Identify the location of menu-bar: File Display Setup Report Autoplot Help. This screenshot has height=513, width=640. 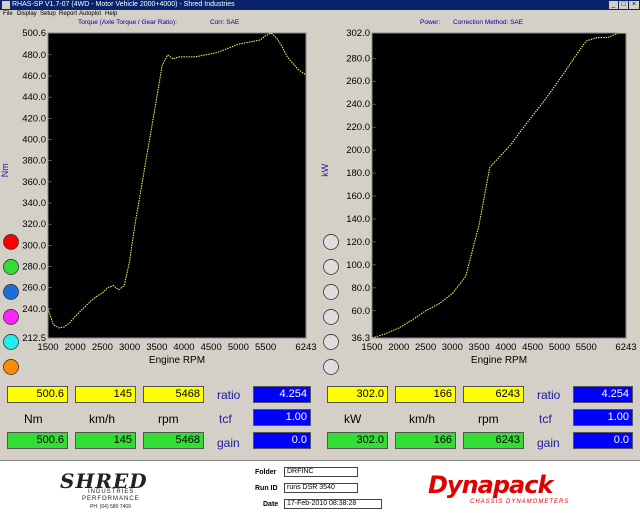
(320, 14).